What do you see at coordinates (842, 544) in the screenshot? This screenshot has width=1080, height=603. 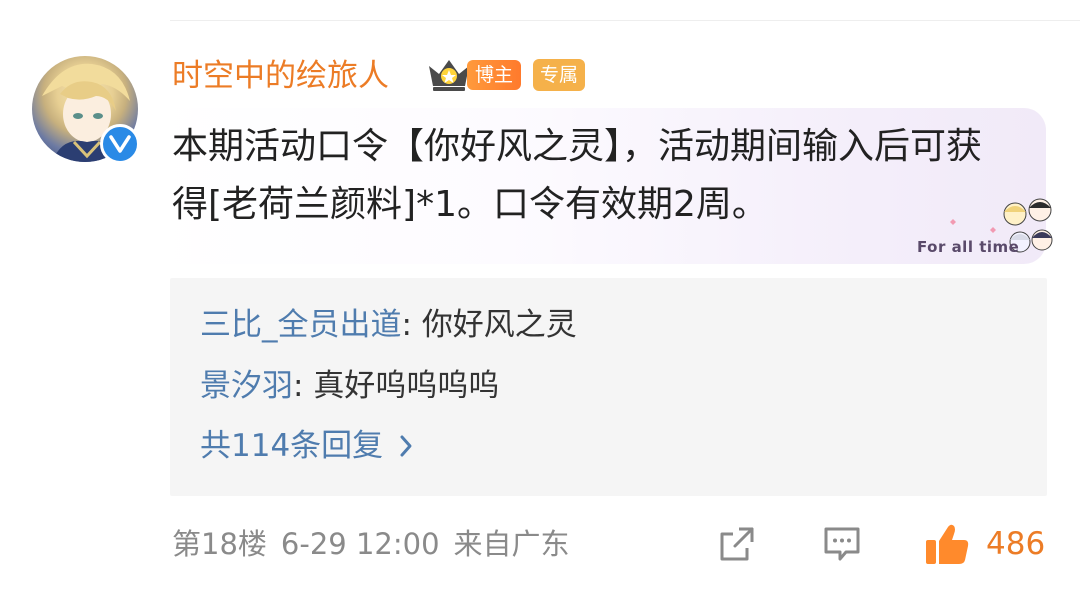 I see `comment-icon` at bounding box center [842, 544].